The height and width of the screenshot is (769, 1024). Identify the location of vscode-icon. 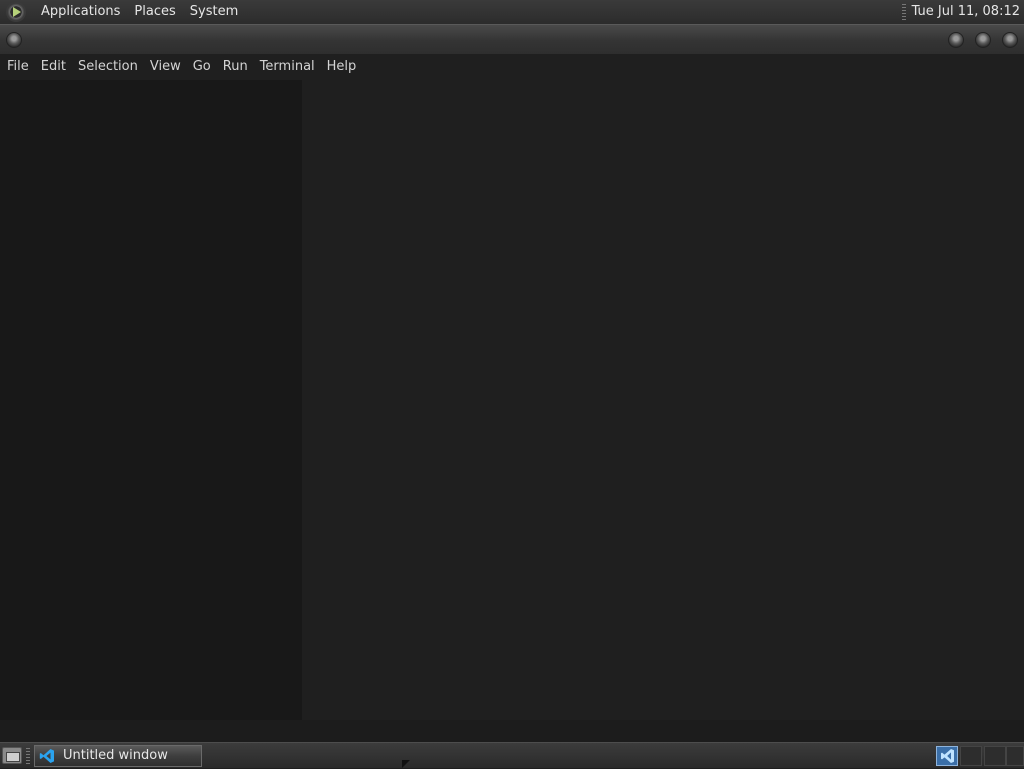
(47, 756).